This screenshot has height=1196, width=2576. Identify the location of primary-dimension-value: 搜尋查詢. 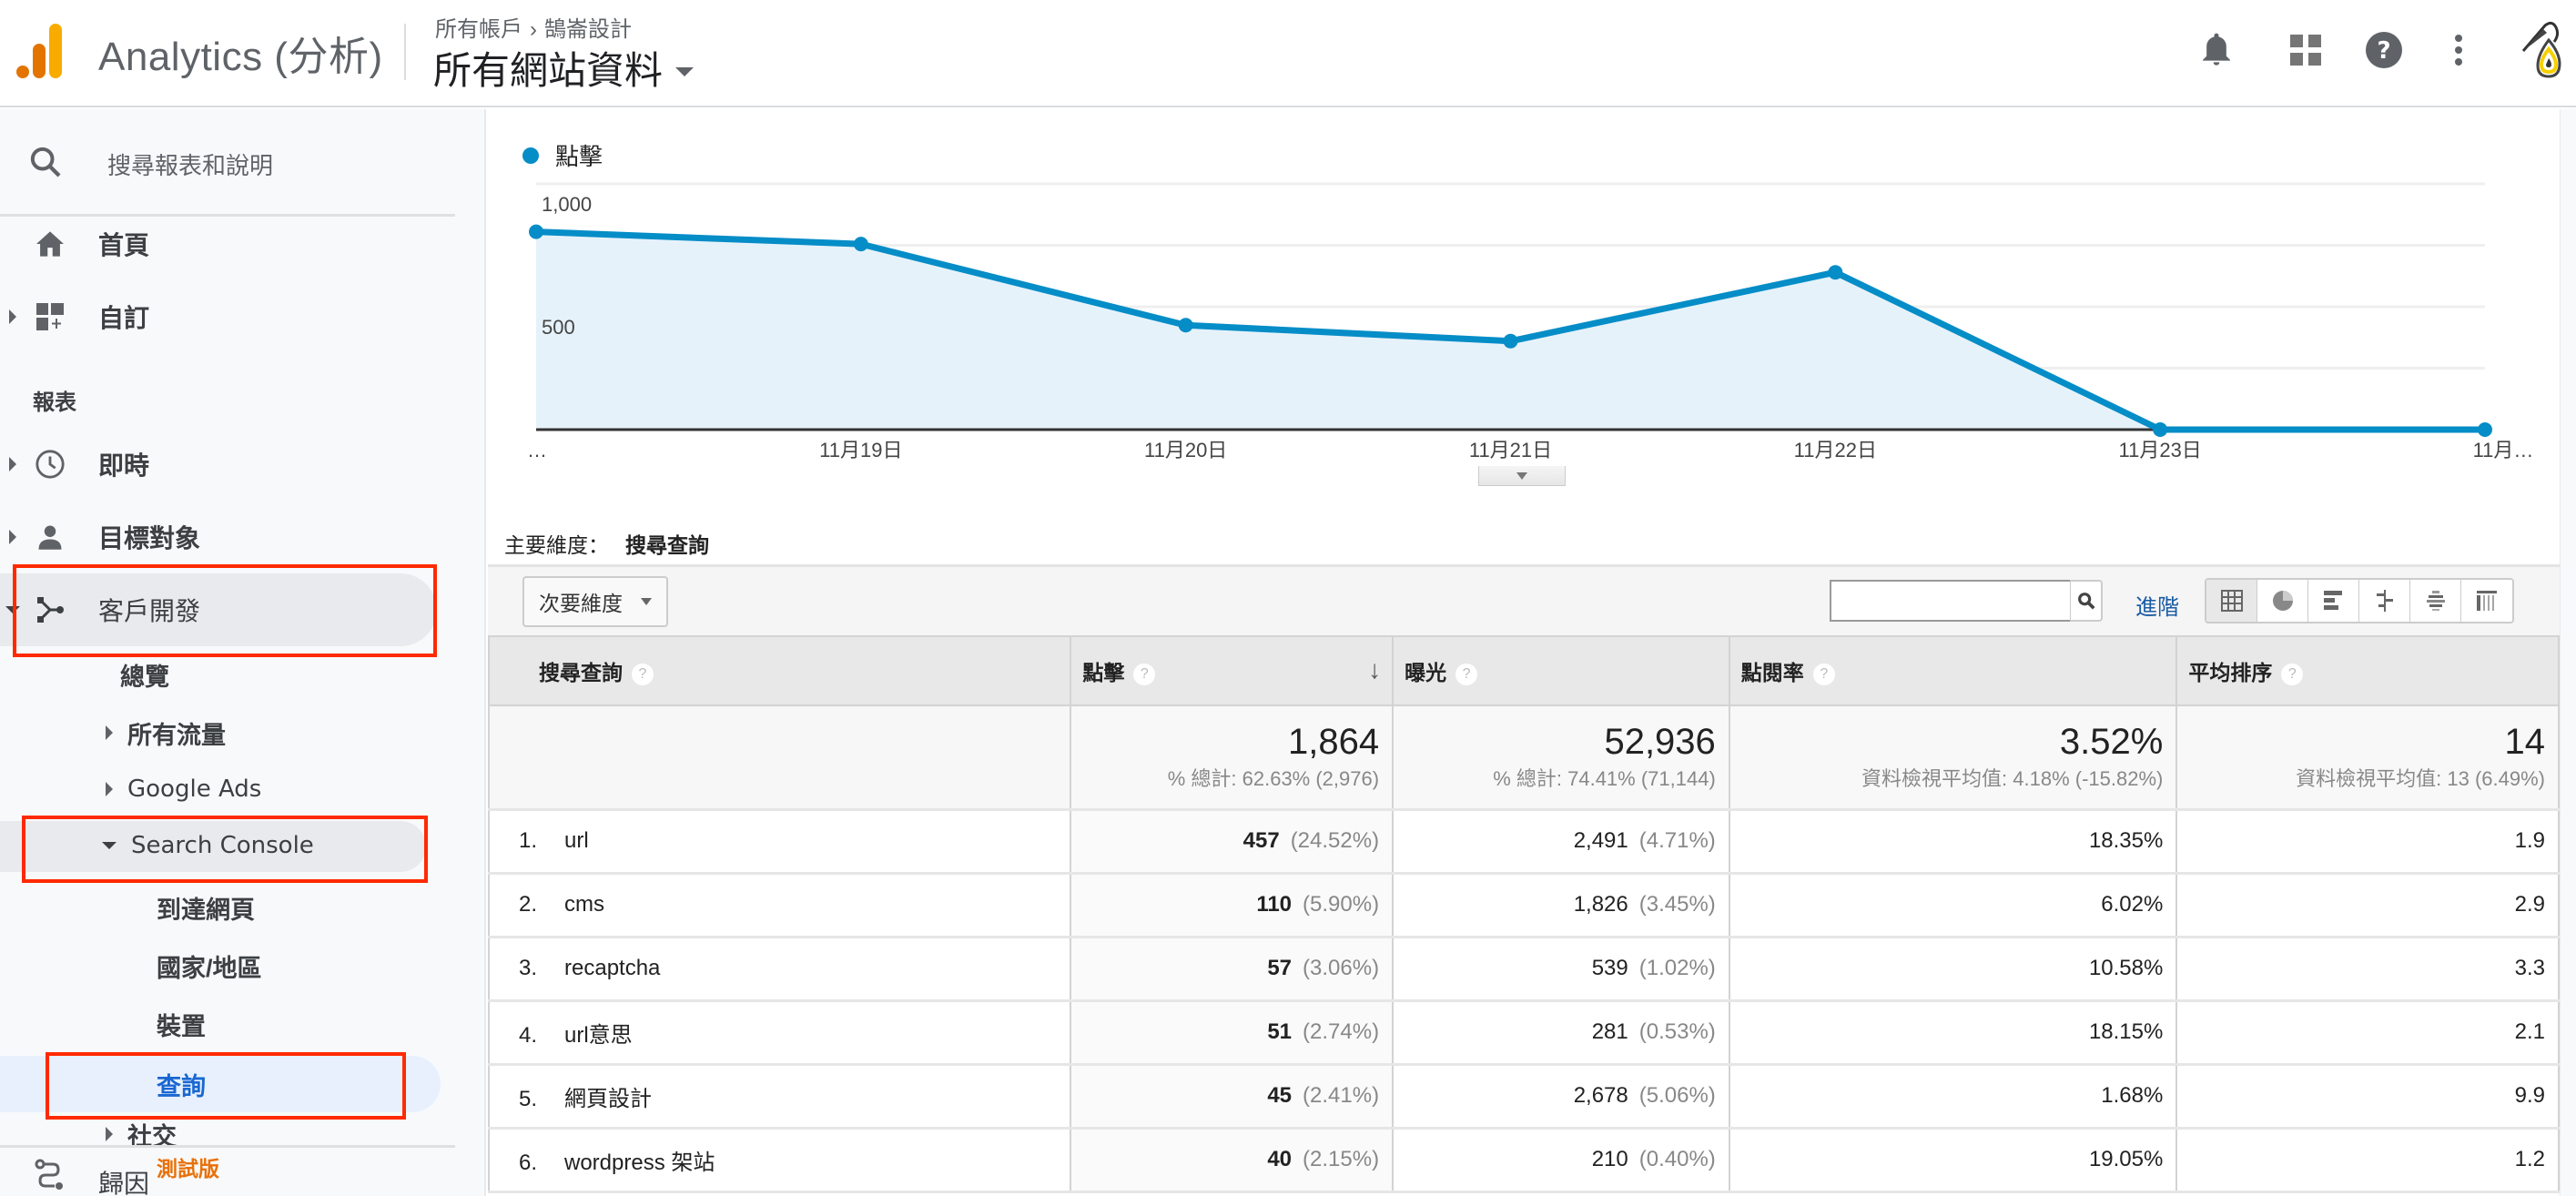
(667, 545).